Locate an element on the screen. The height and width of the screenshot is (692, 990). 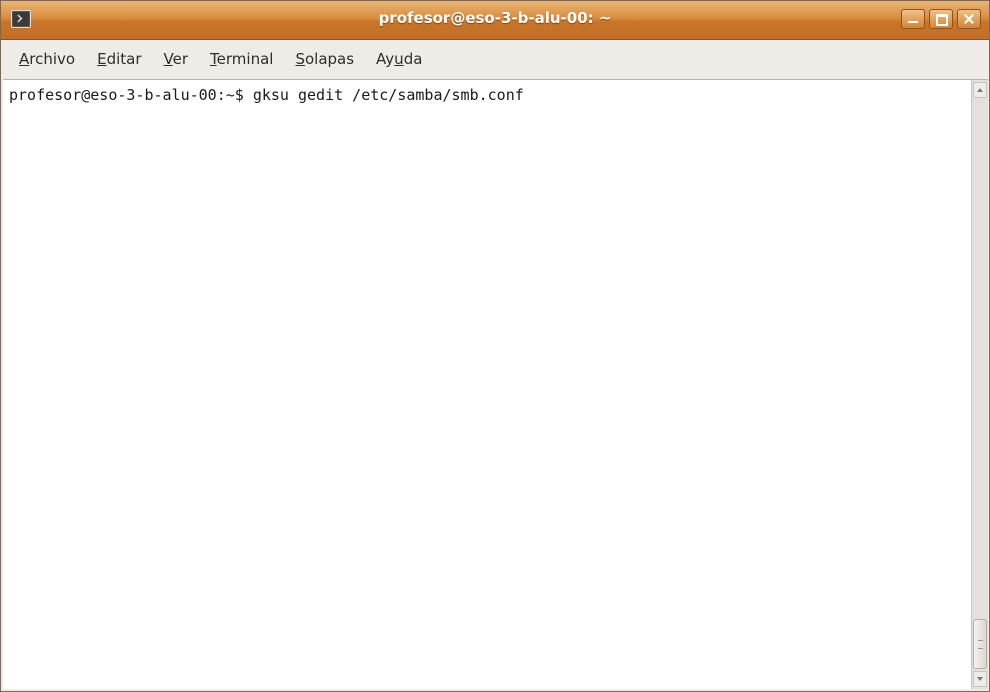
maximize-icon is located at coordinates (941, 19).